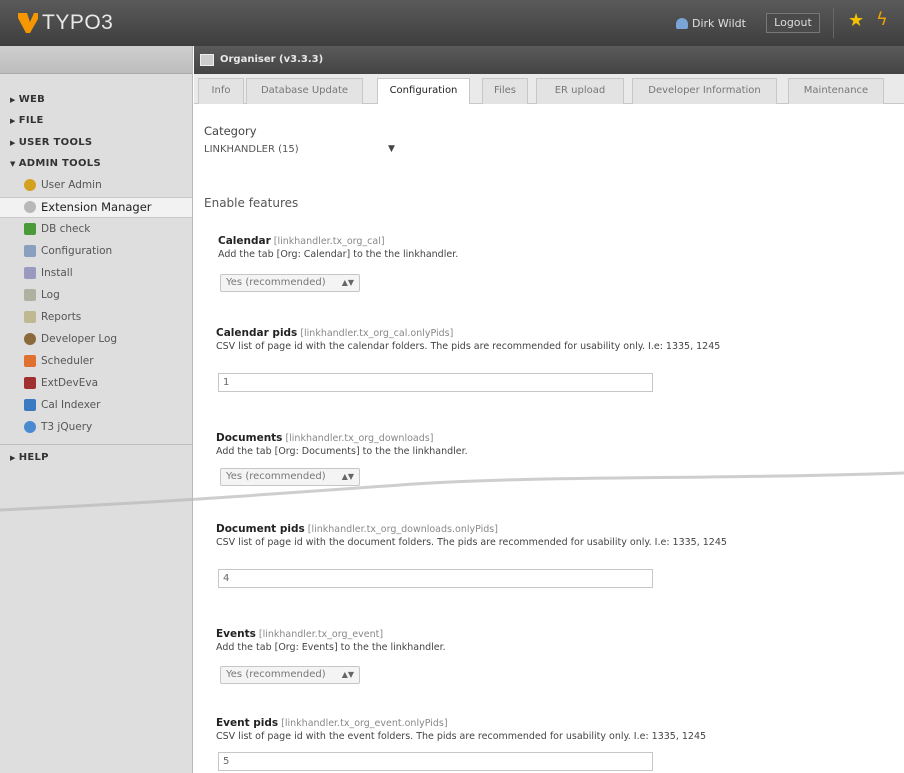 The height and width of the screenshot is (773, 904). What do you see at coordinates (63, 185) in the screenshot?
I see `module-user-admin: User Admin` at bounding box center [63, 185].